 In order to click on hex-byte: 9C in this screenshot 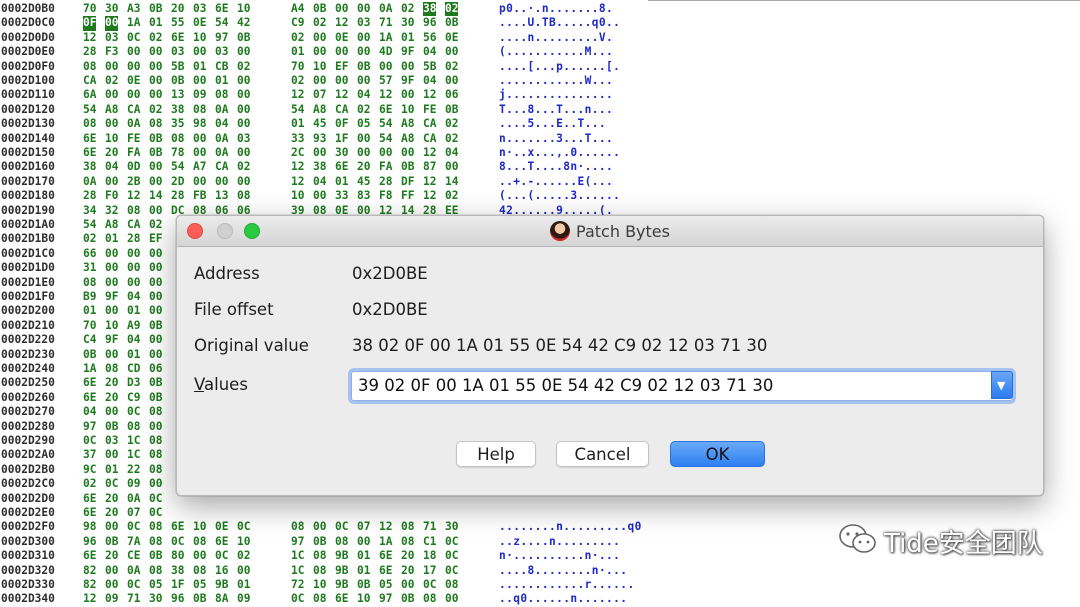, I will do `click(89, 470)`.